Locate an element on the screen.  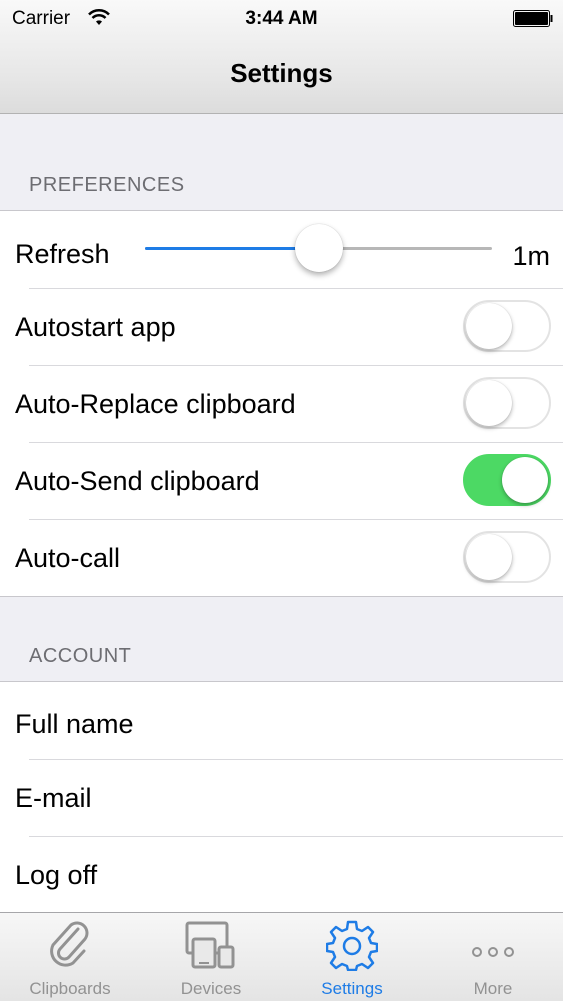
tab-clipboards: Clipboards is located at coordinates (70, 957).